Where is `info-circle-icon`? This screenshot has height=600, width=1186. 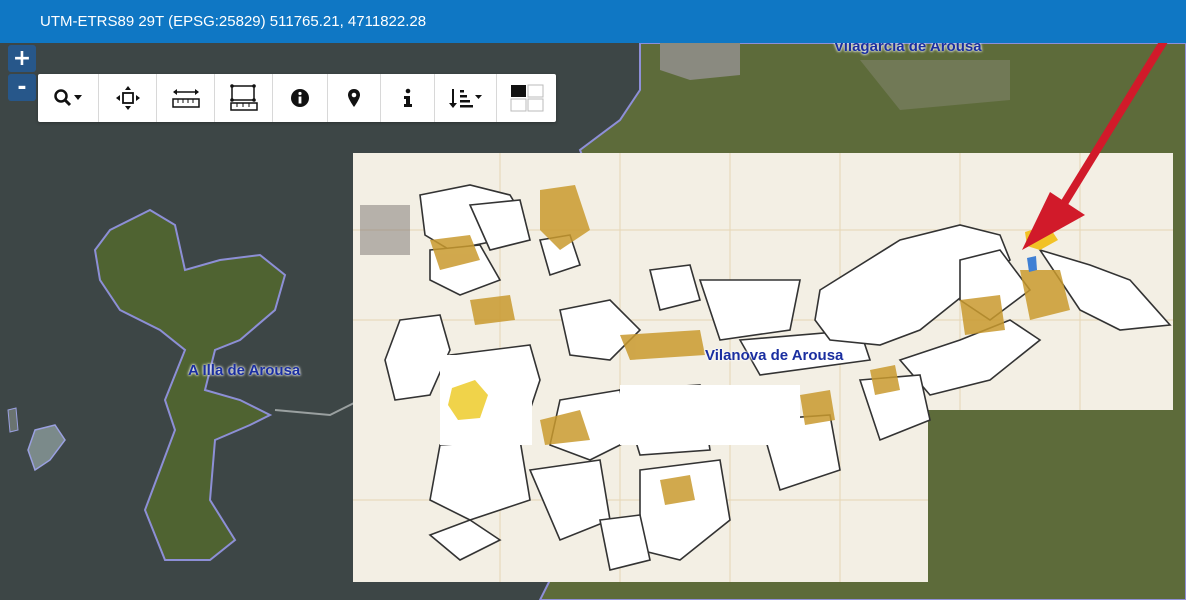
info-circle-icon is located at coordinates (300, 98).